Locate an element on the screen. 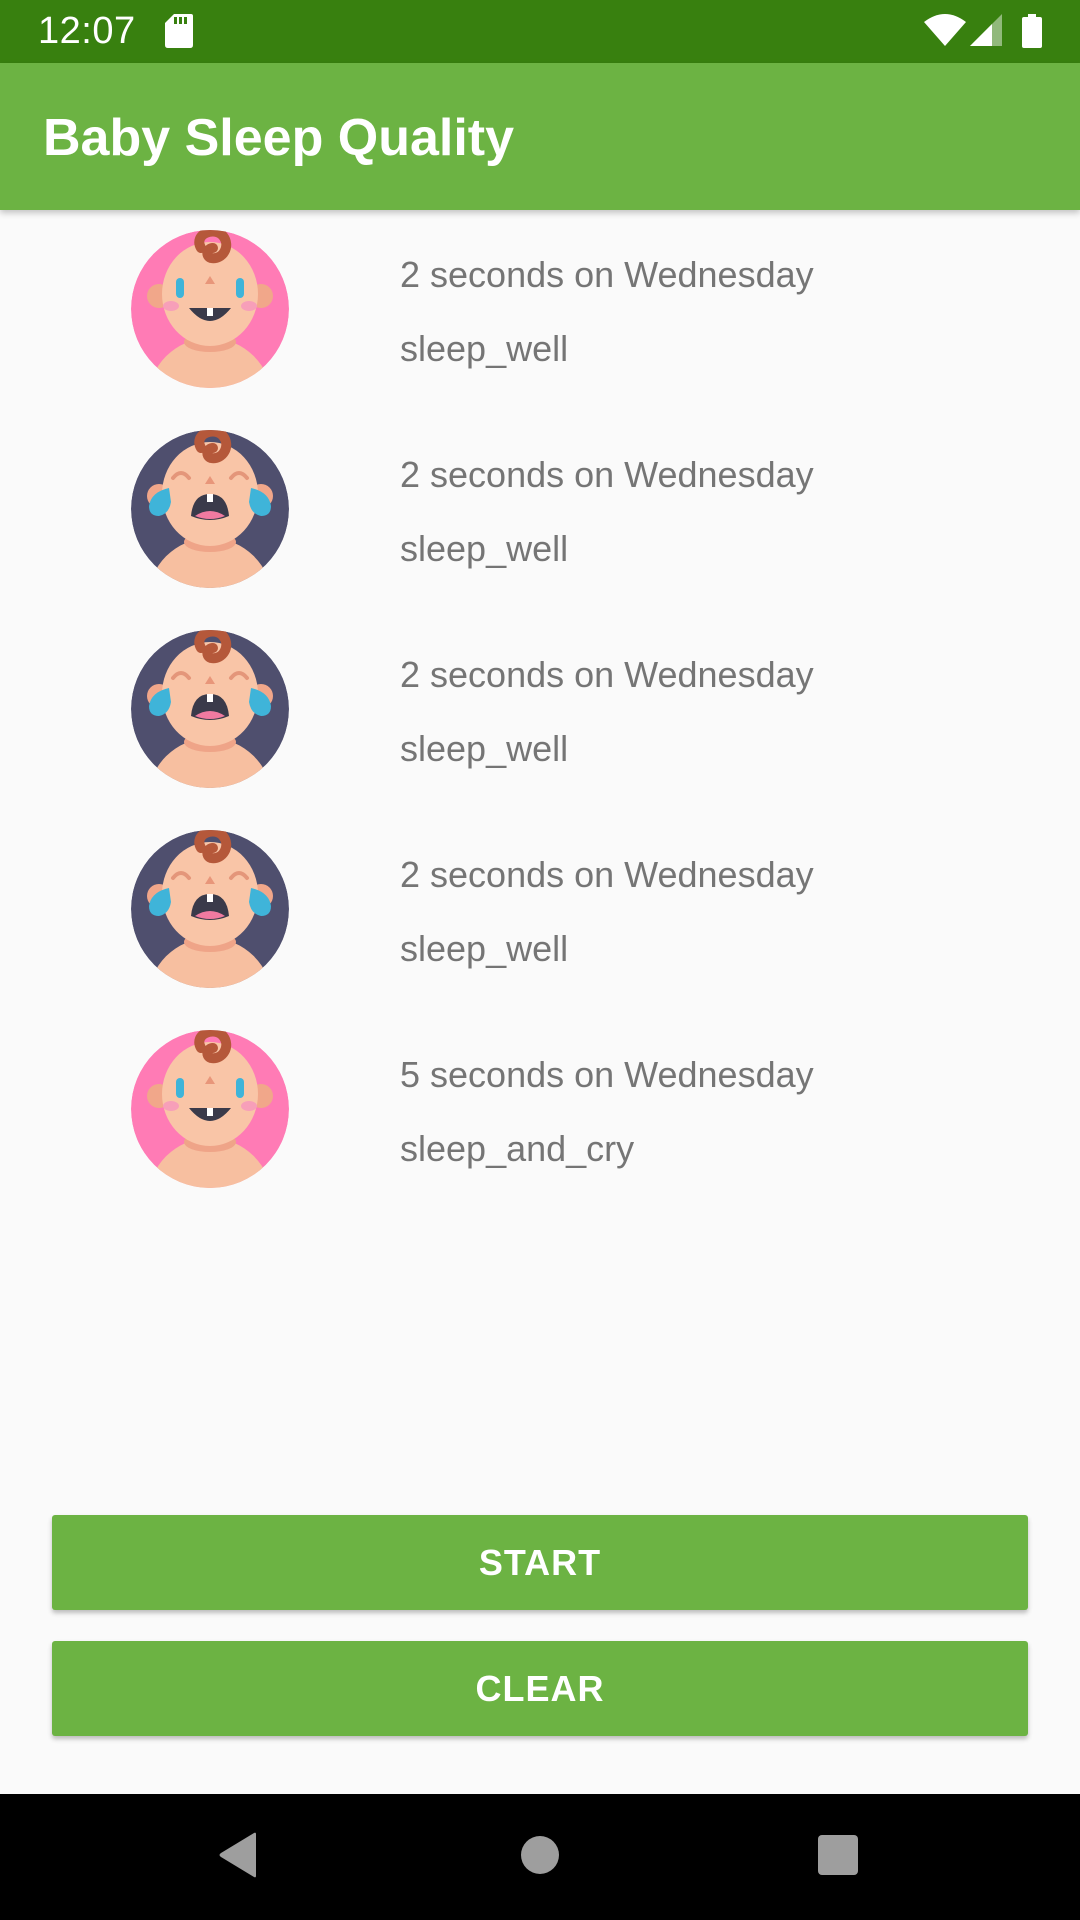  home-button is located at coordinates (540, 1857).